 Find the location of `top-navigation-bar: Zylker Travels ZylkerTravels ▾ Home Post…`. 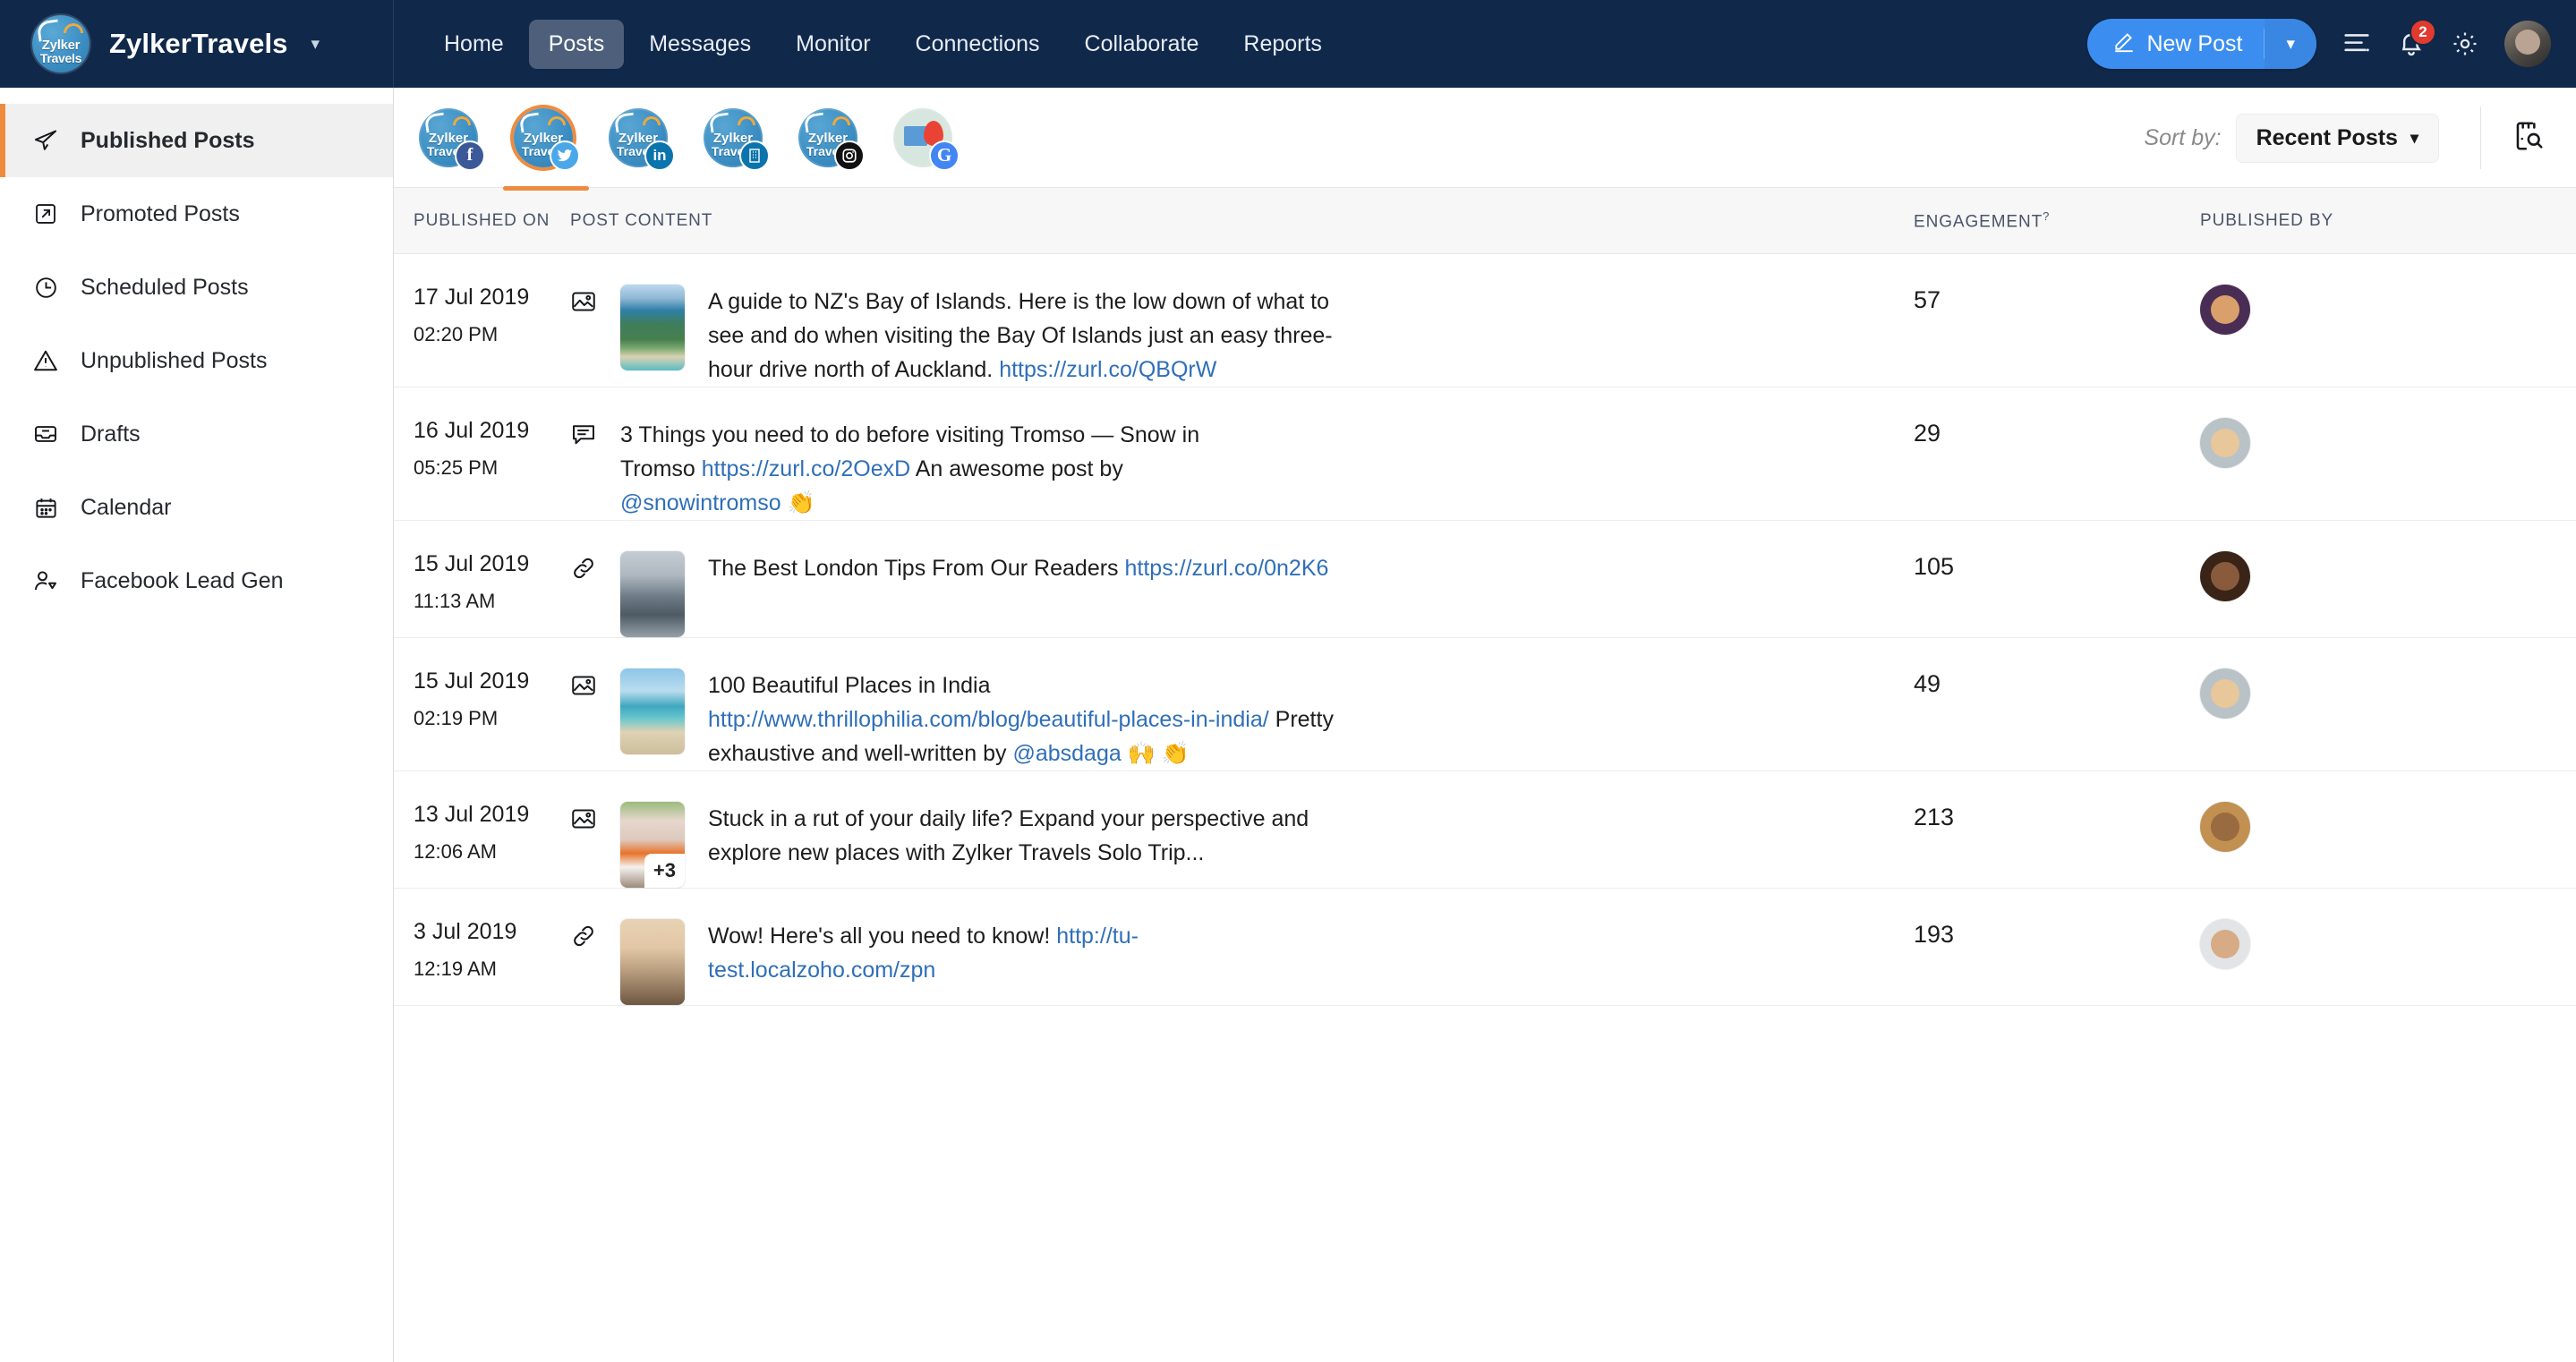

top-navigation-bar: Zylker Travels ZylkerTravels ▾ Home Post… is located at coordinates (1288, 44).